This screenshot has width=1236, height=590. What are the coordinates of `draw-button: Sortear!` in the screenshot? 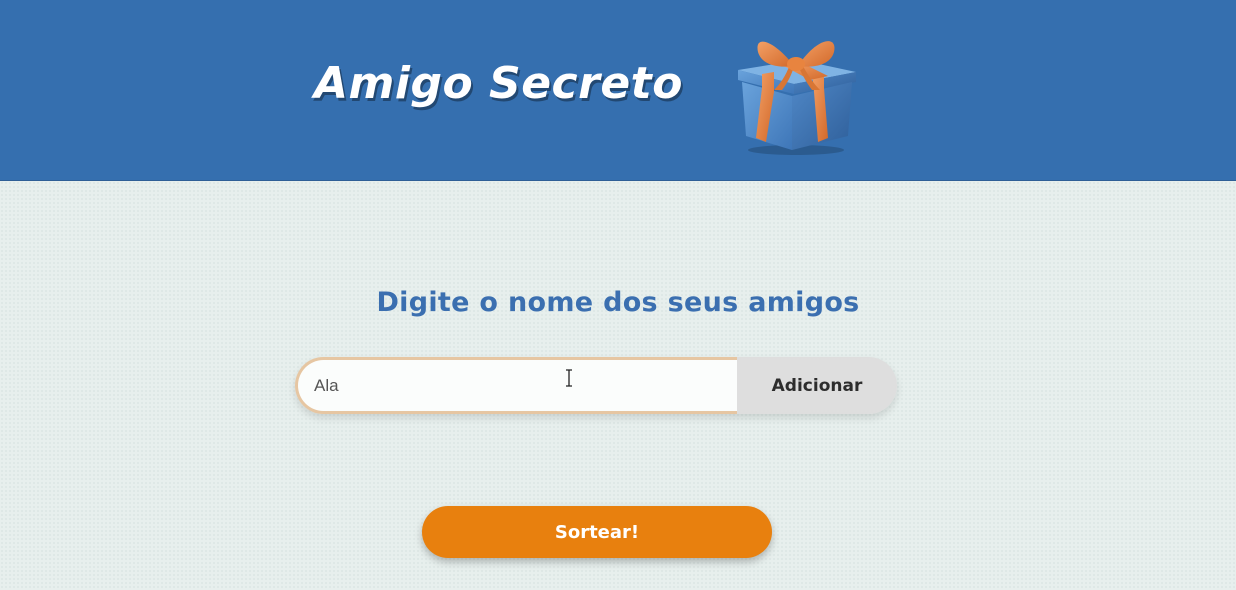 It's located at (597, 532).